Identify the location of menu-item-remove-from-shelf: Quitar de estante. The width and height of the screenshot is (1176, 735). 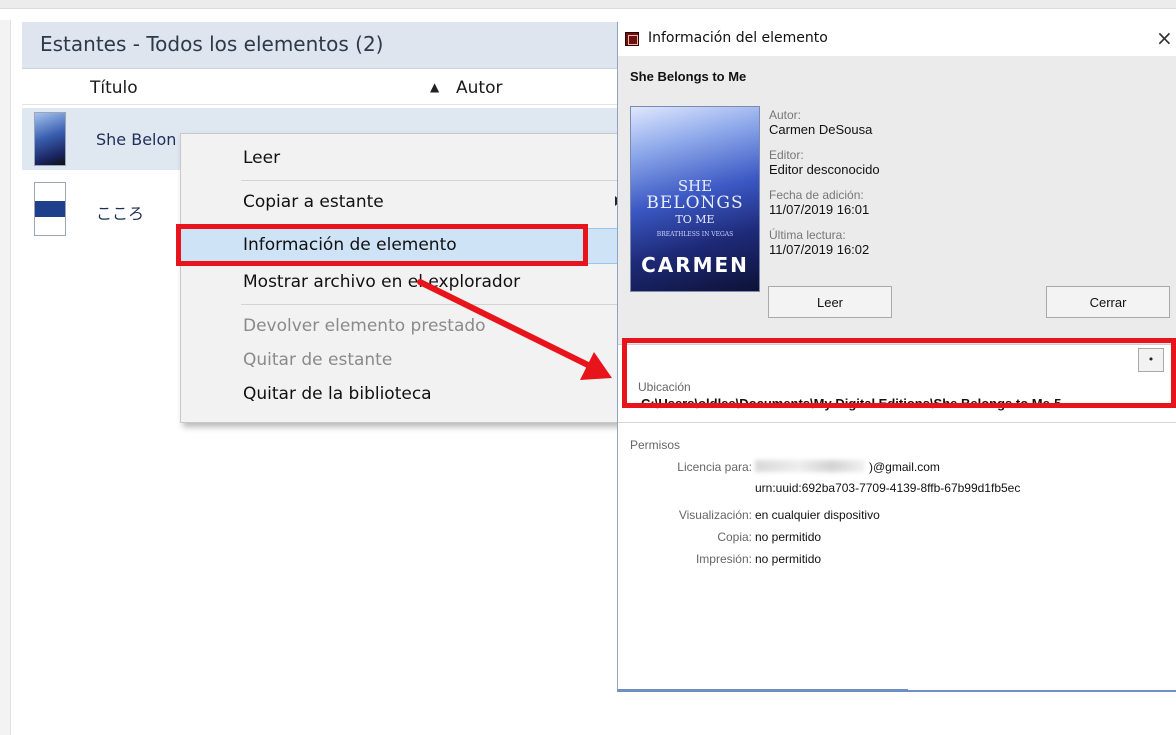
(403, 361).